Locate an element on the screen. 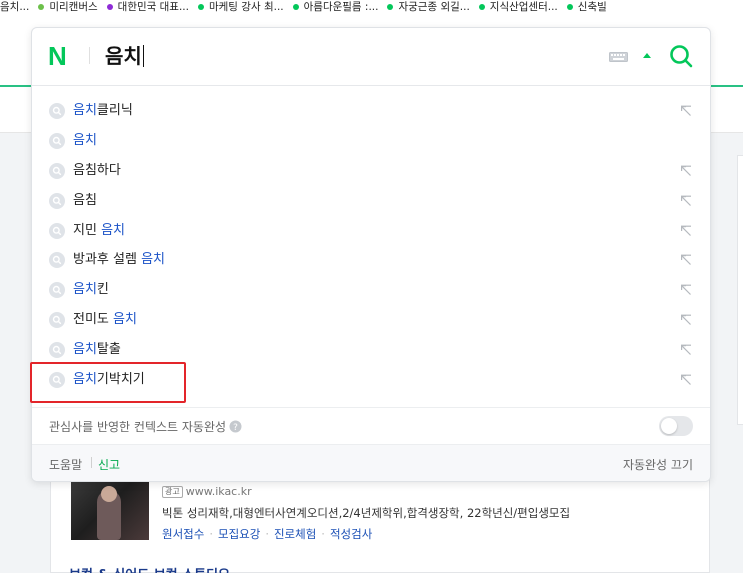 The width and height of the screenshot is (743, 573). suggestion-text: 방과후 설렘 음치 is located at coordinates (119, 260).